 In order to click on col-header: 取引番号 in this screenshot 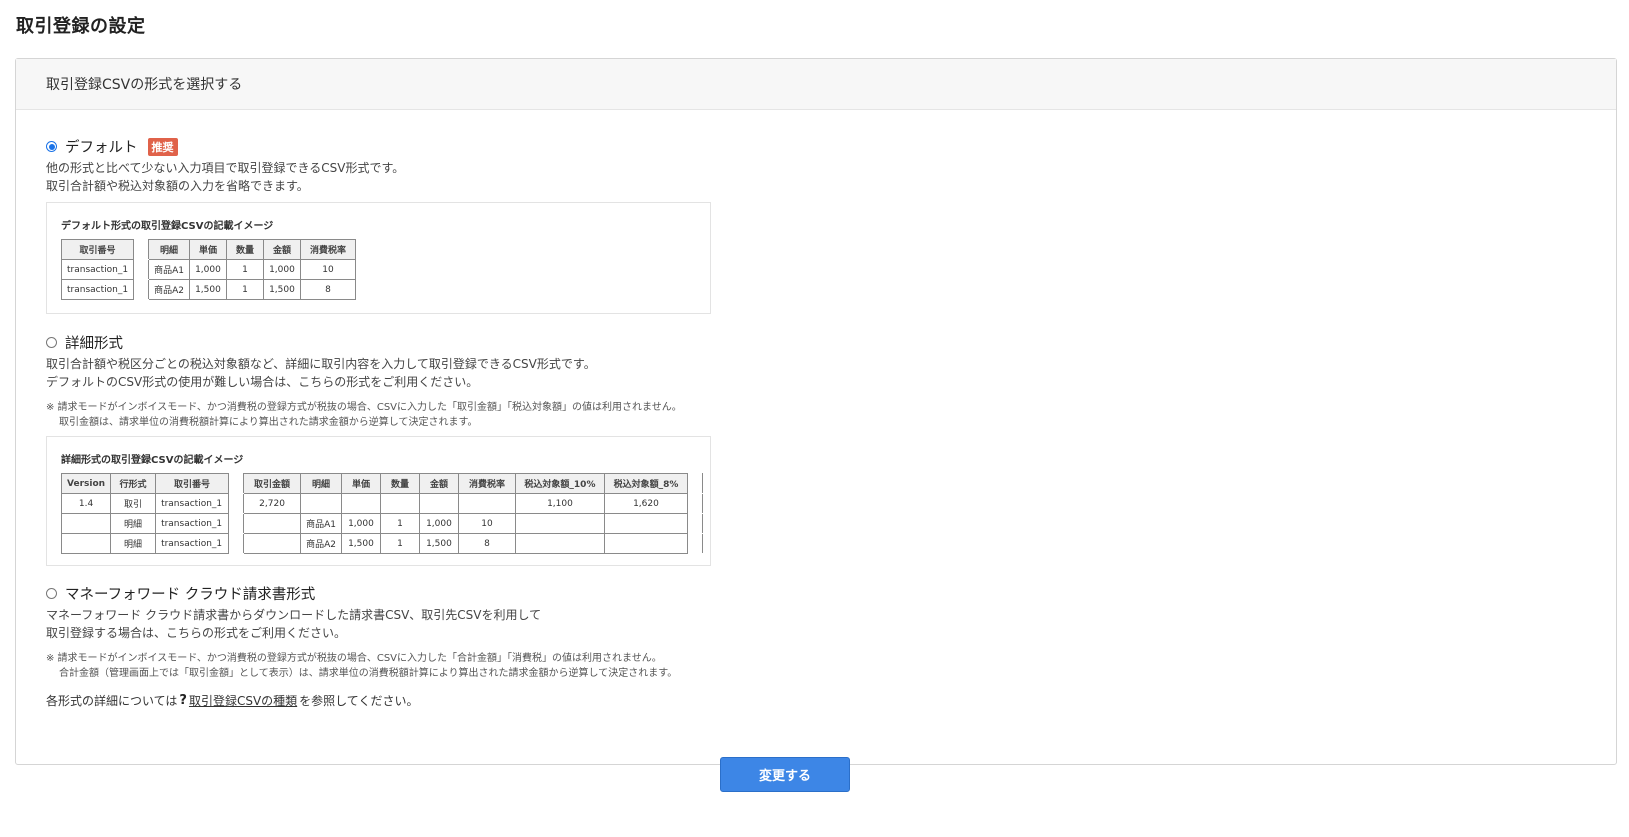, I will do `click(97, 249)`.